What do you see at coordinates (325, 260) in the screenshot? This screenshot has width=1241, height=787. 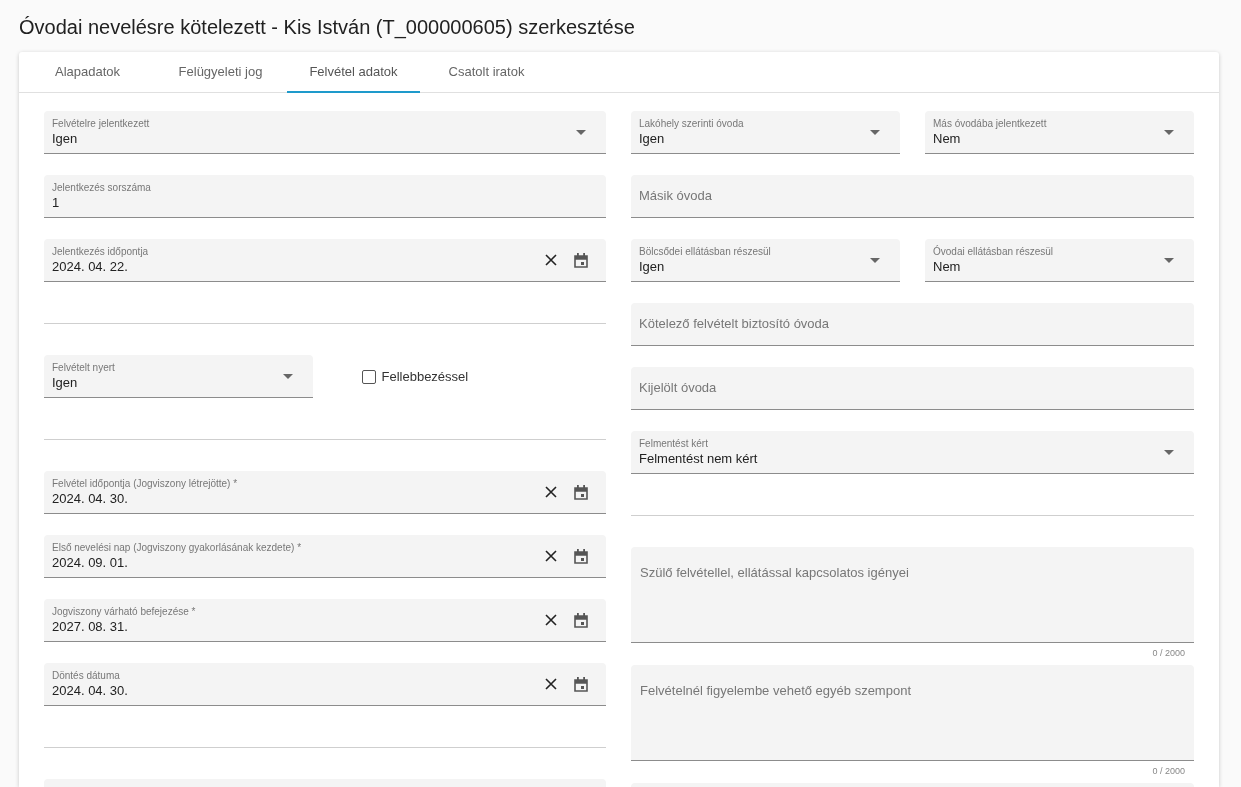 I see `date-field: Jelentkezés időpontja 2024. 04. 22.` at bounding box center [325, 260].